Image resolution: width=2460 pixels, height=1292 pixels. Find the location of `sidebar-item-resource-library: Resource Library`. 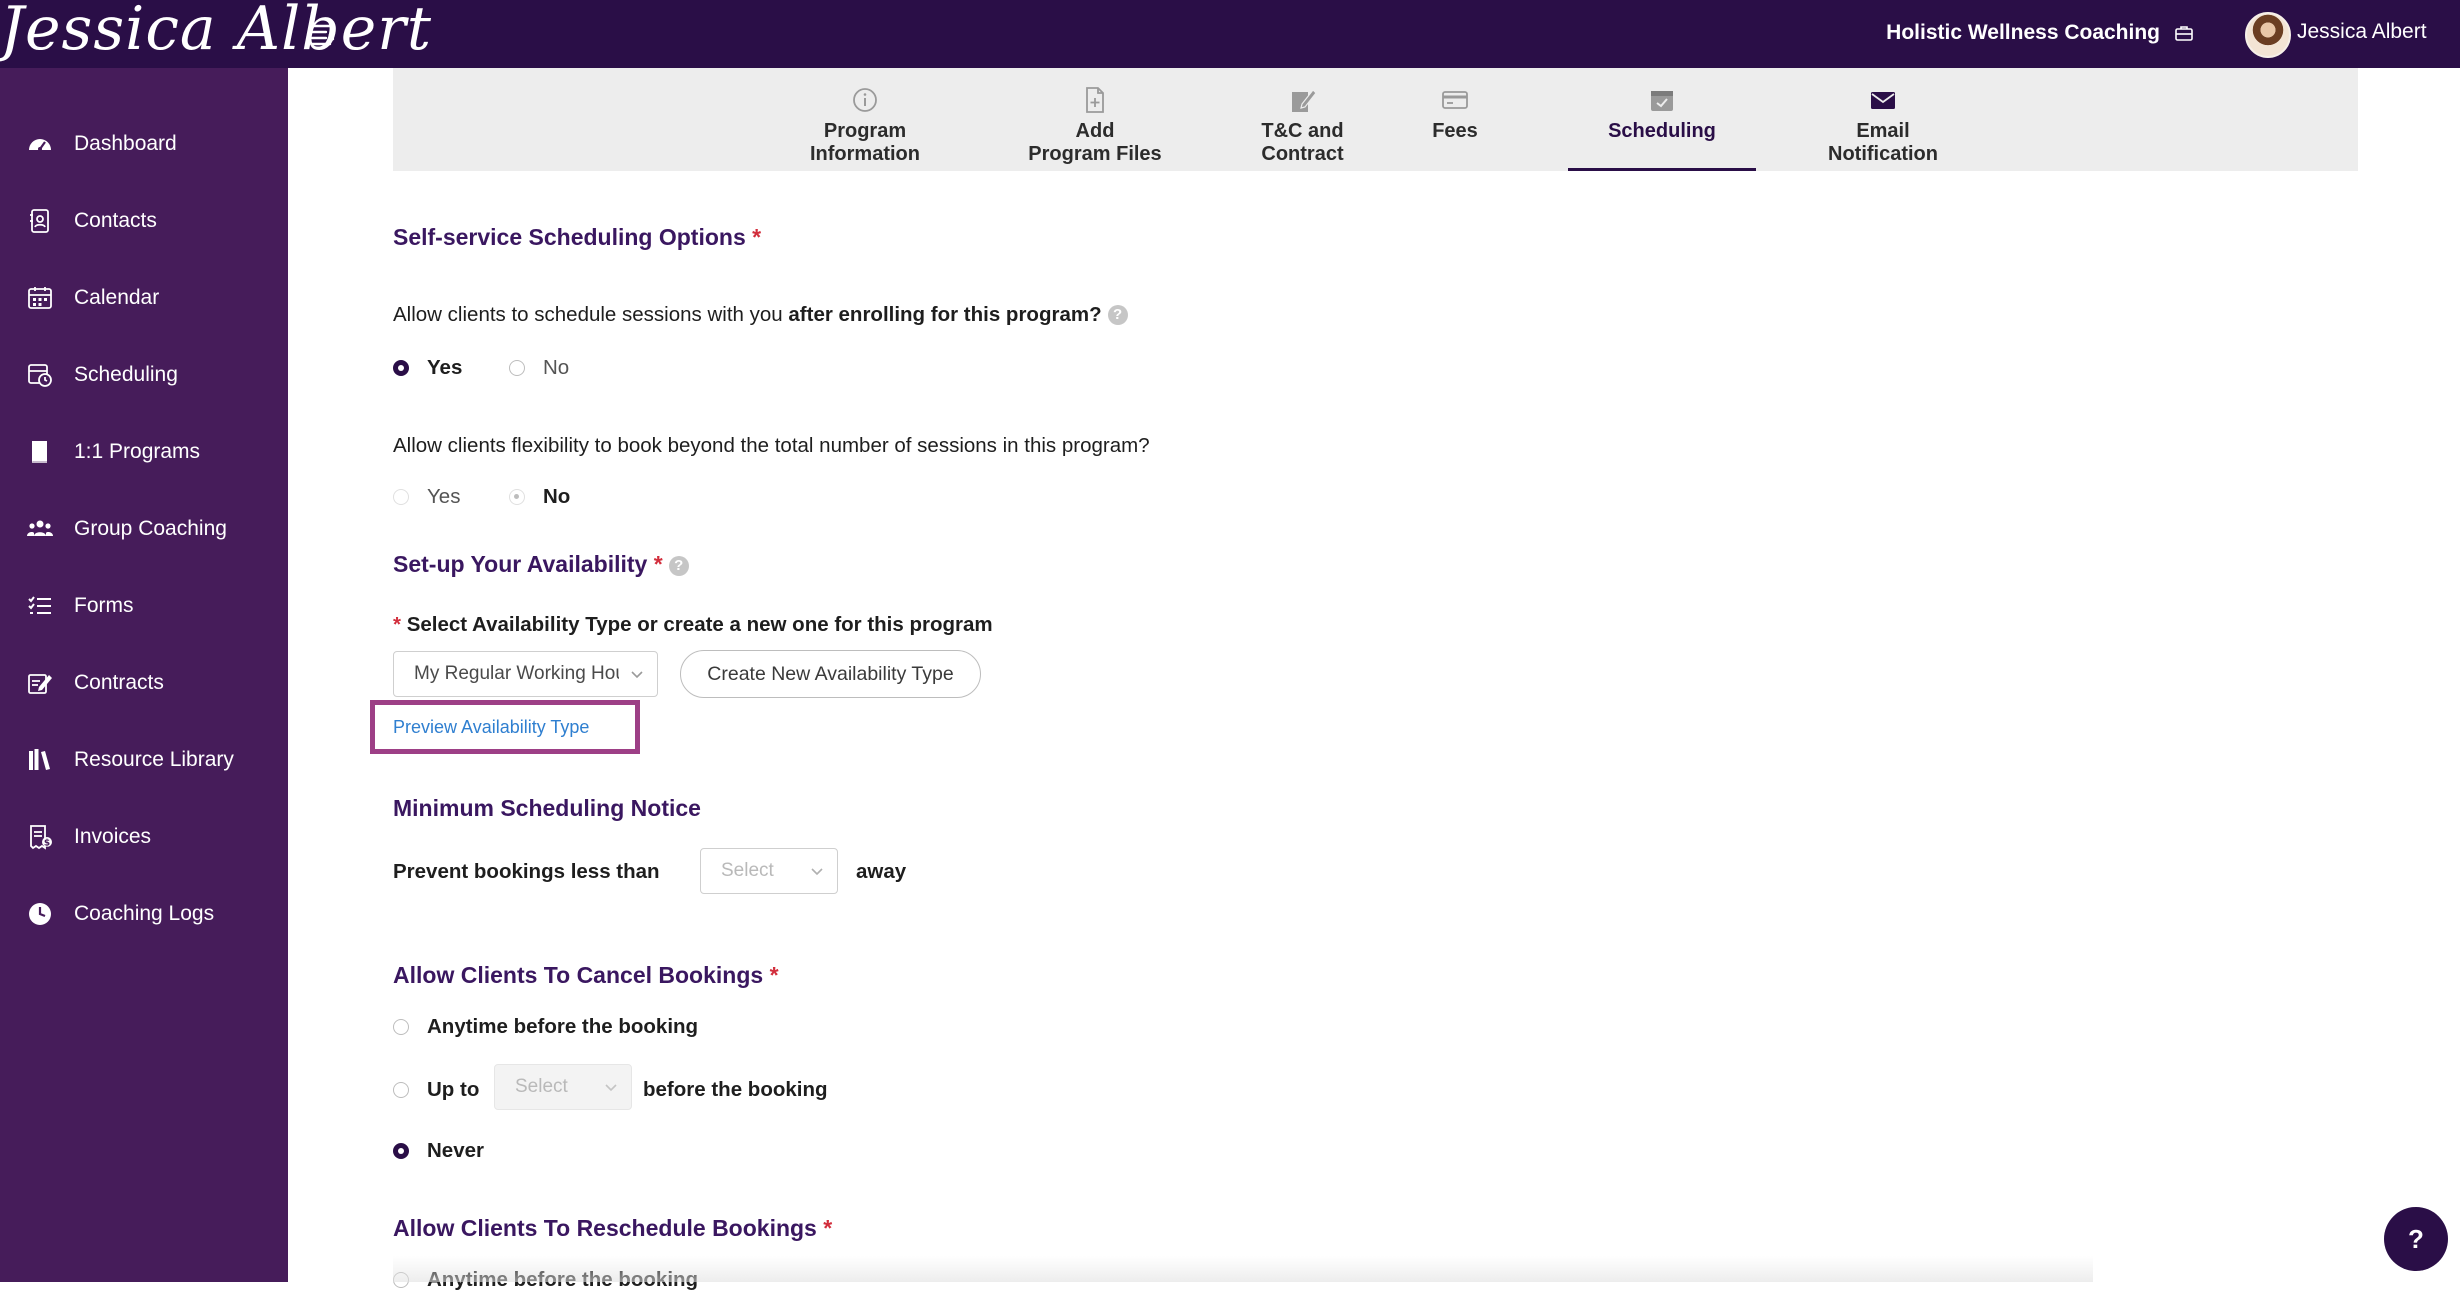

sidebar-item-resource-library: Resource Library is located at coordinates (144, 760).